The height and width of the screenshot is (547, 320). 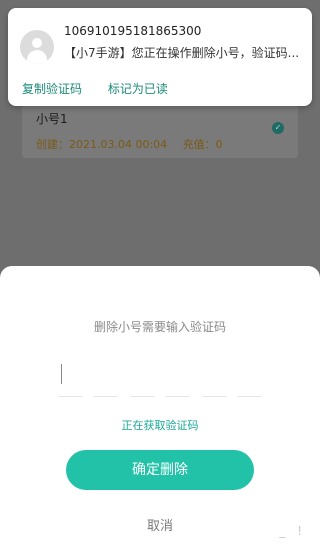 What do you see at coordinates (278, 128) in the screenshot?
I see `selected-check-icon: ✓` at bounding box center [278, 128].